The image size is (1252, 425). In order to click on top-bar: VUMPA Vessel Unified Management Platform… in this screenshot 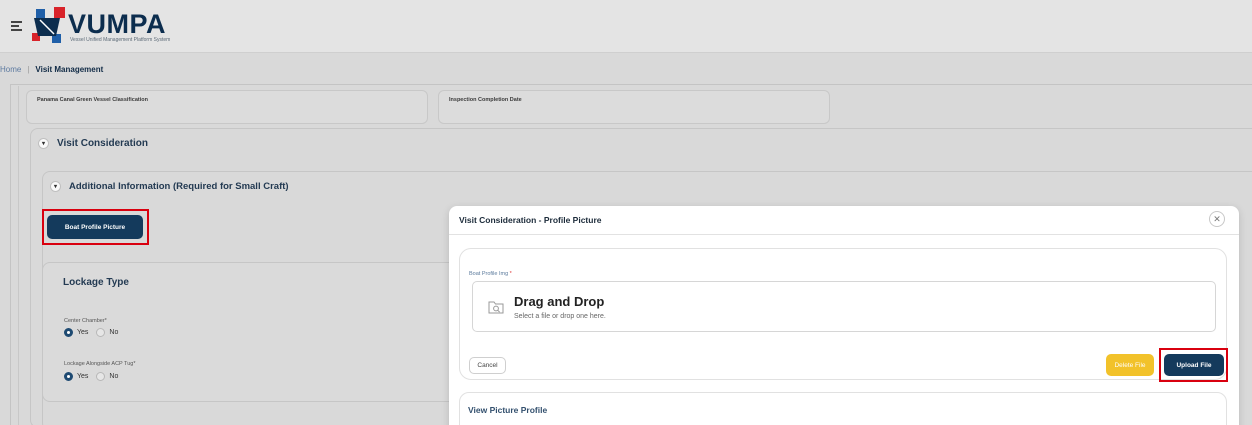, I will do `click(626, 26)`.